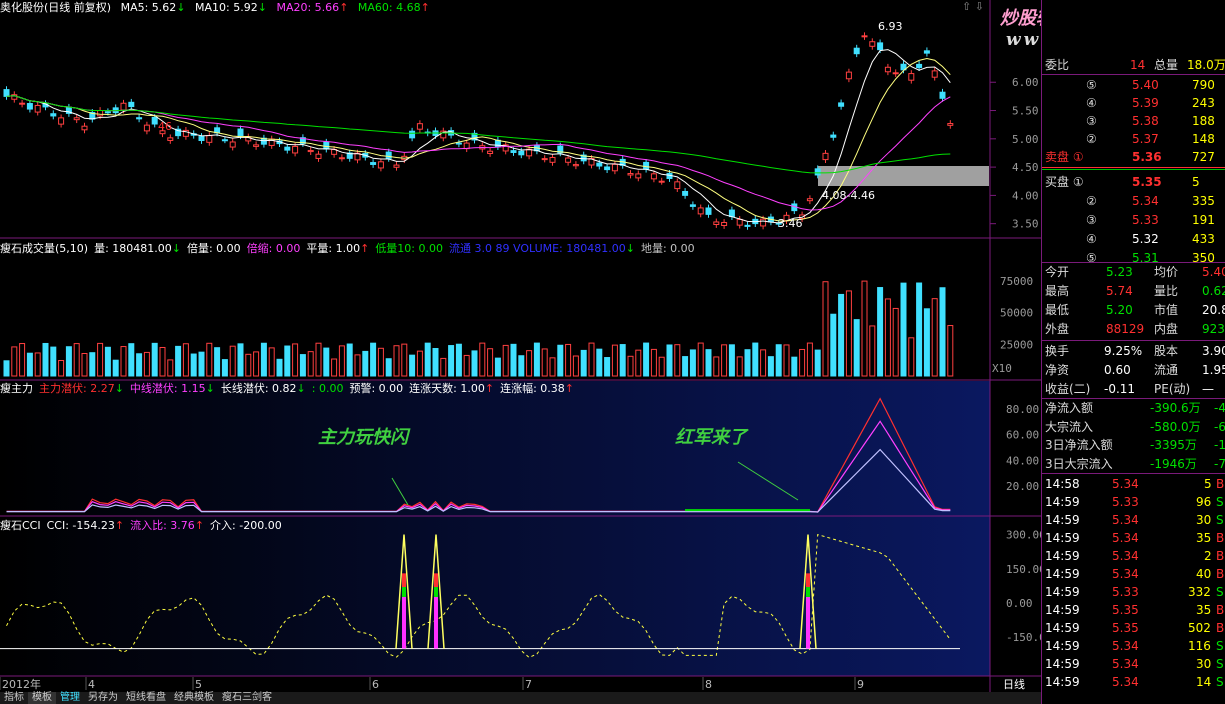  I want to click on zhuli-tick-label: 40.00, so click(1022, 460).